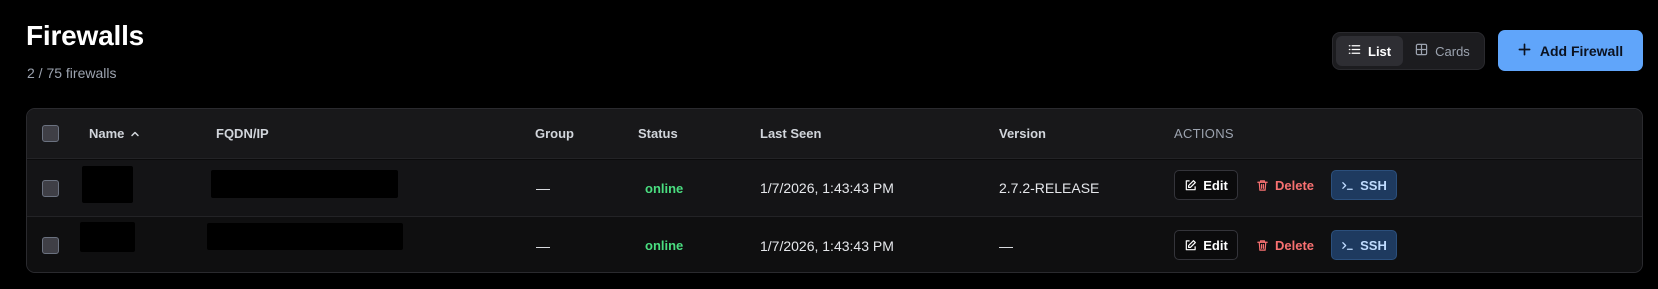 The height and width of the screenshot is (289, 1658). I want to click on sort-ascending-icon, so click(135, 134).